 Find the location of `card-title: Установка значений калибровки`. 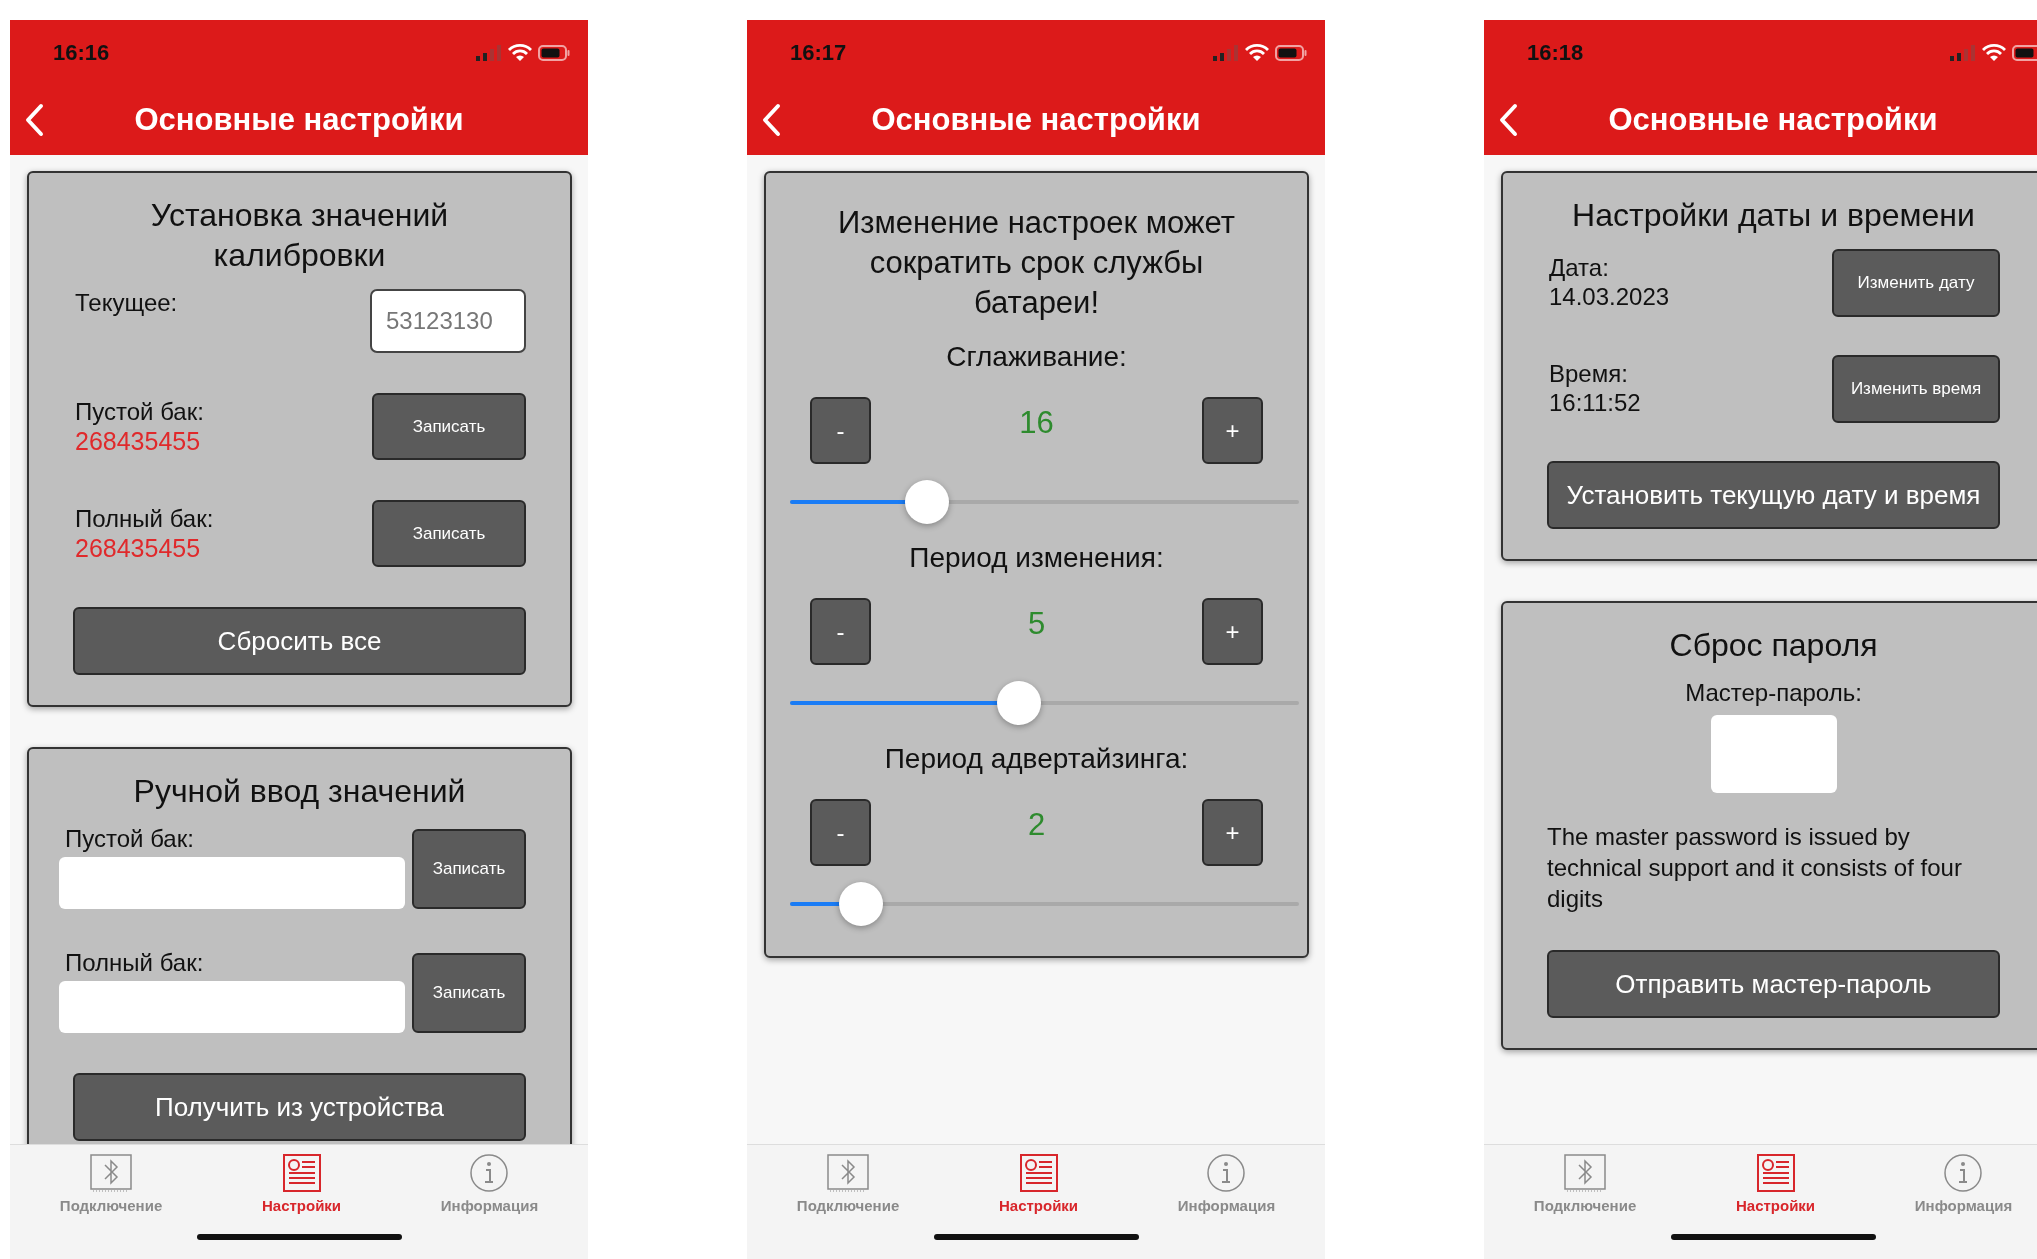

card-title: Установка значений калибровки is located at coordinates (299, 235).